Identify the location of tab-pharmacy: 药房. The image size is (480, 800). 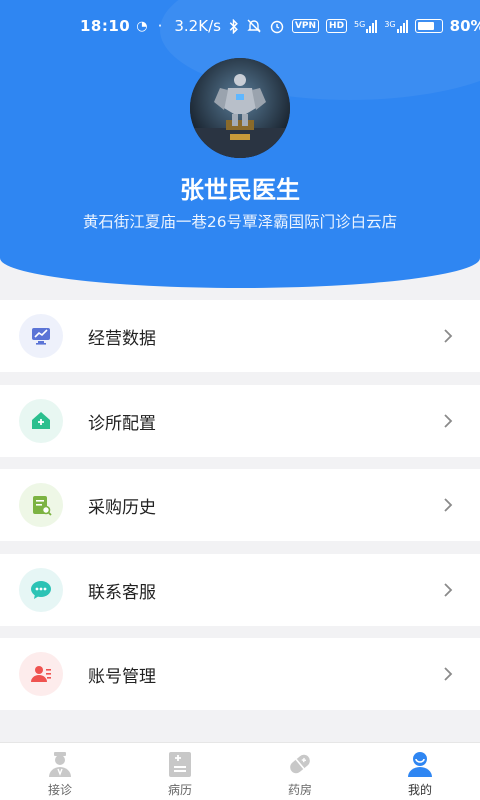
(300, 771).